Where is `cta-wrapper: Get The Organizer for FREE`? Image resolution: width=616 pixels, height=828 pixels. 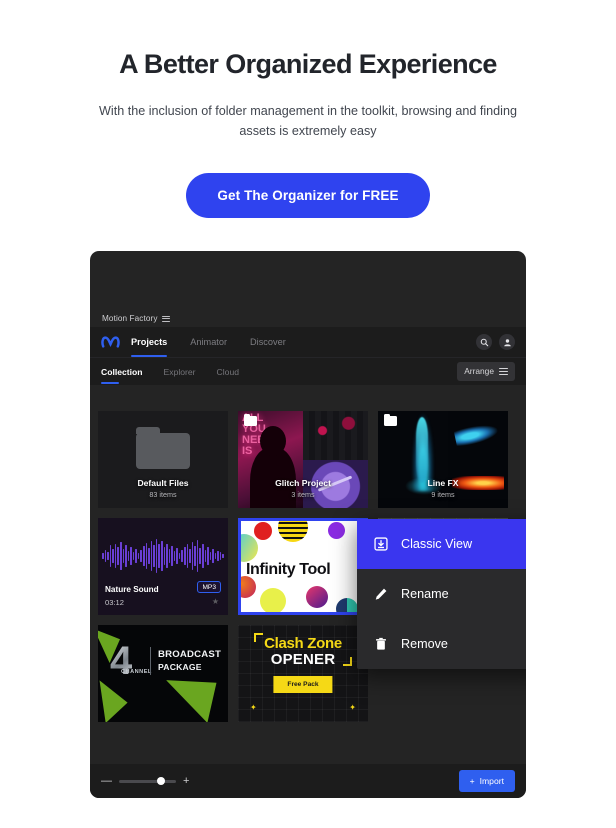
cta-wrapper: Get The Organizer for FREE is located at coordinates (308, 196).